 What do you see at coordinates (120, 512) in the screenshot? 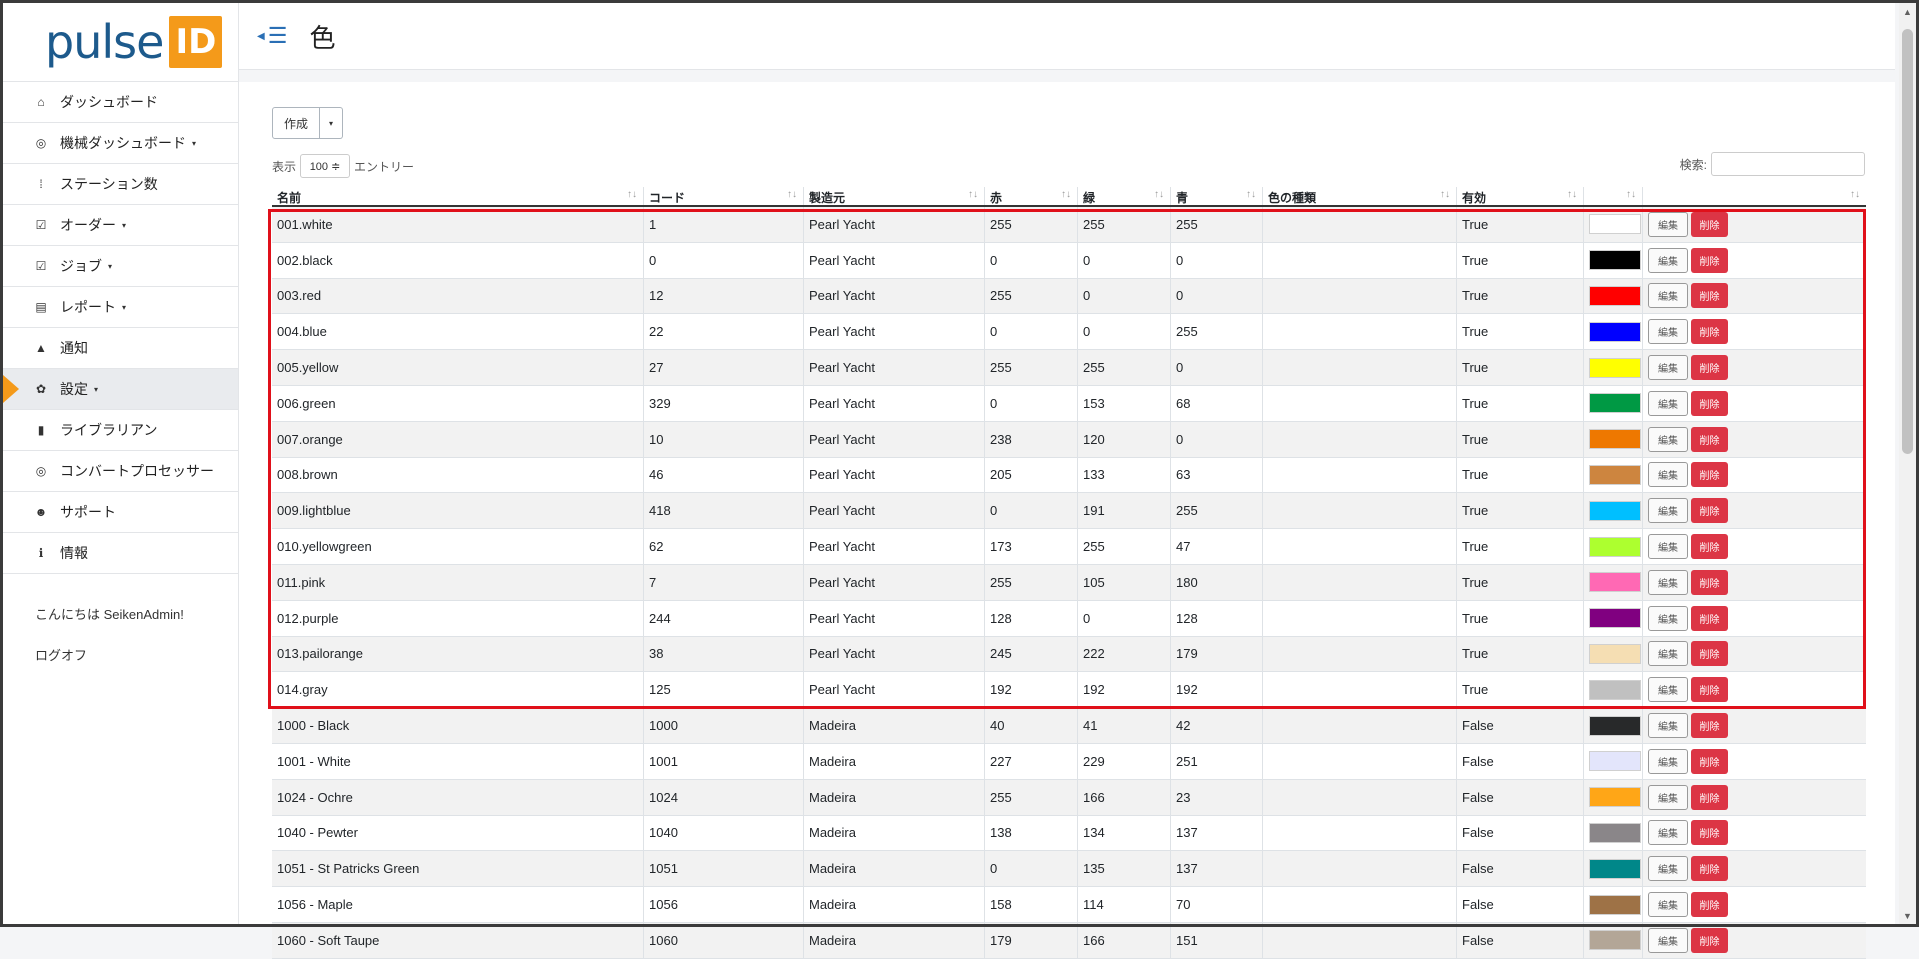
I see `sidebar-item-10: ☻ サポート` at bounding box center [120, 512].